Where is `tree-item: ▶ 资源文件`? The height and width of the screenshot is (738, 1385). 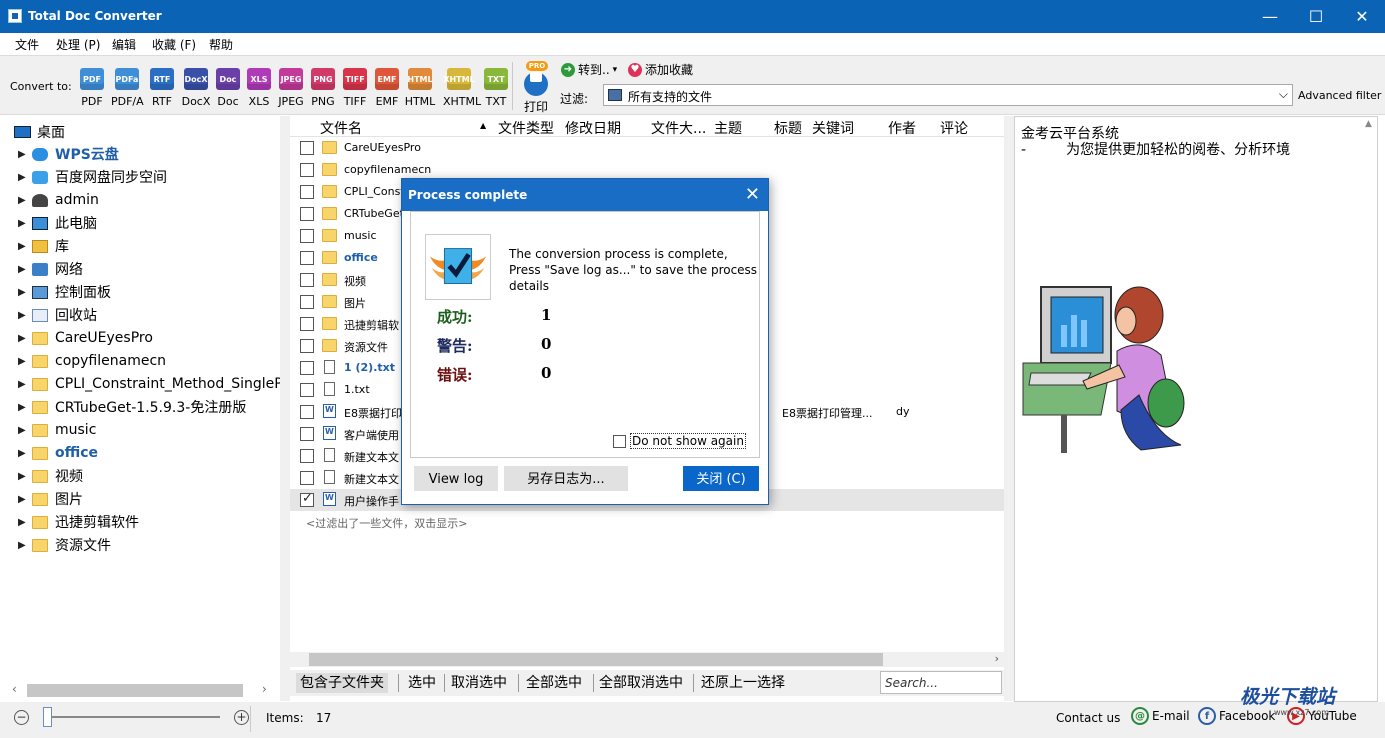
tree-item: ▶ 资源文件 is located at coordinates (64, 545).